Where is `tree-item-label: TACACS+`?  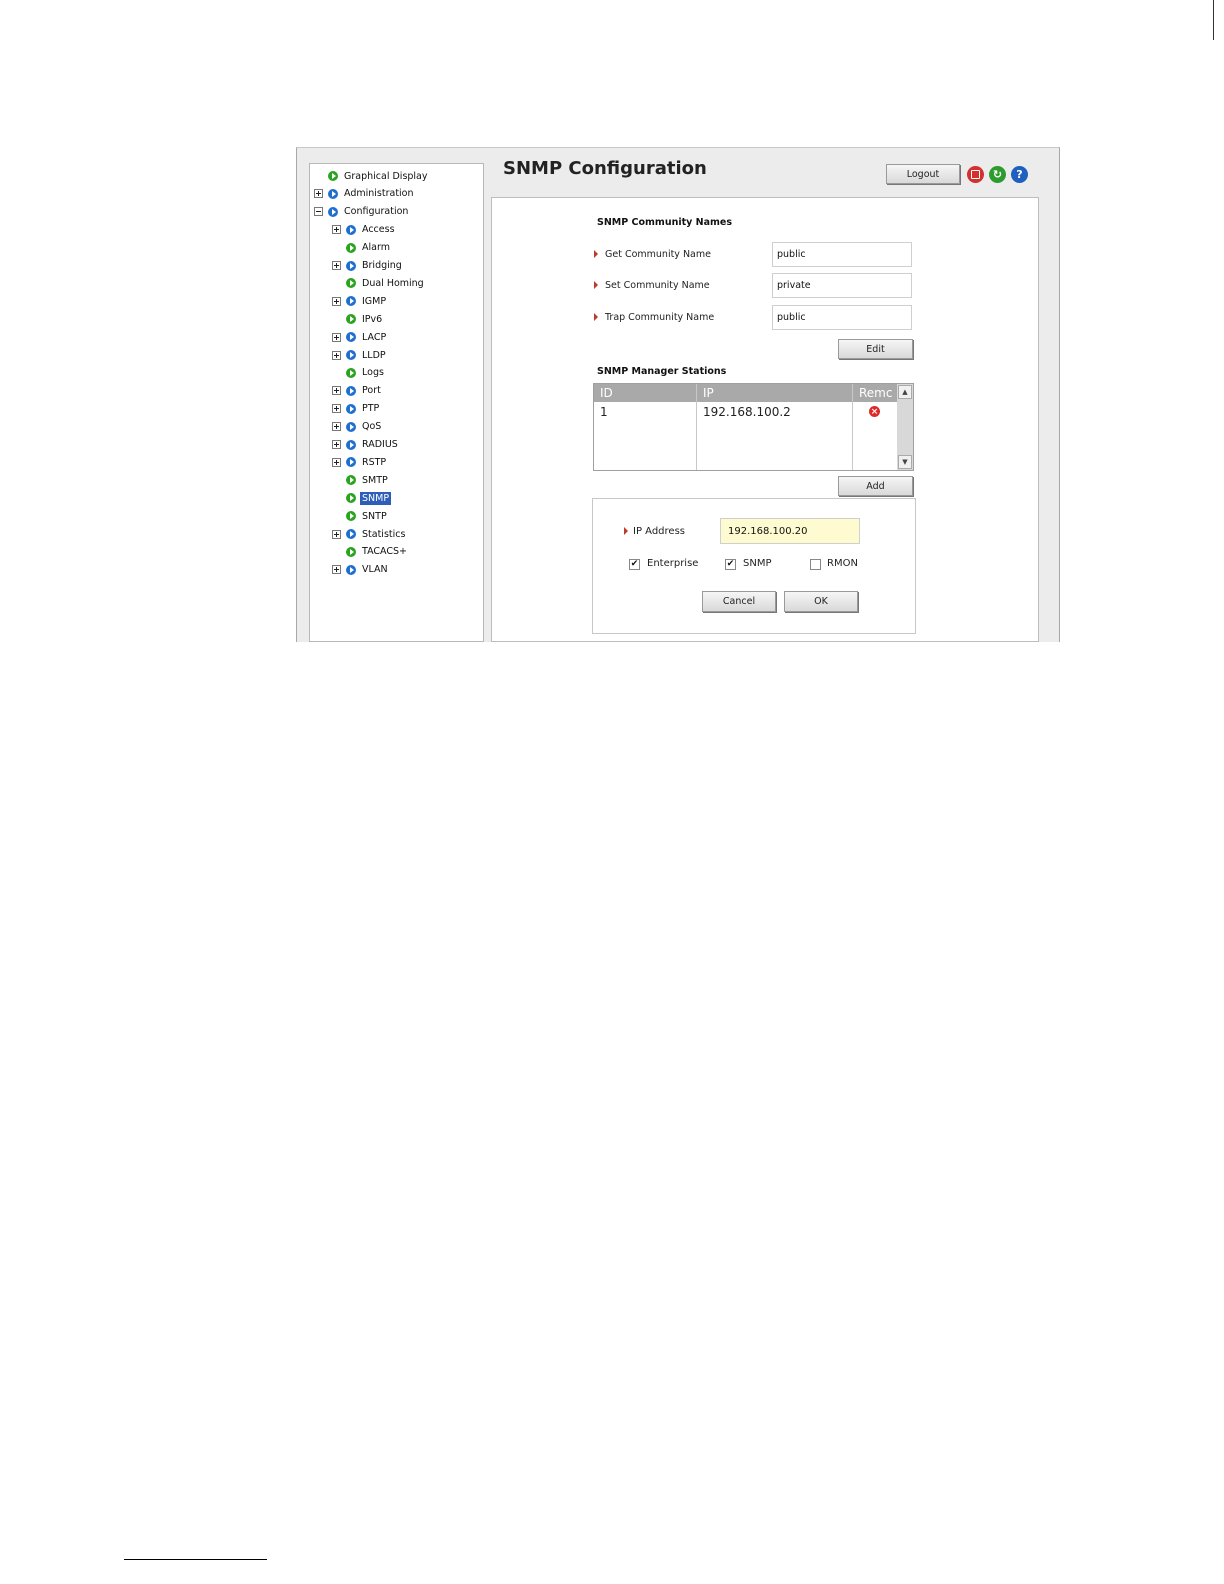
tree-item-label: TACACS+ is located at coordinates (384, 552).